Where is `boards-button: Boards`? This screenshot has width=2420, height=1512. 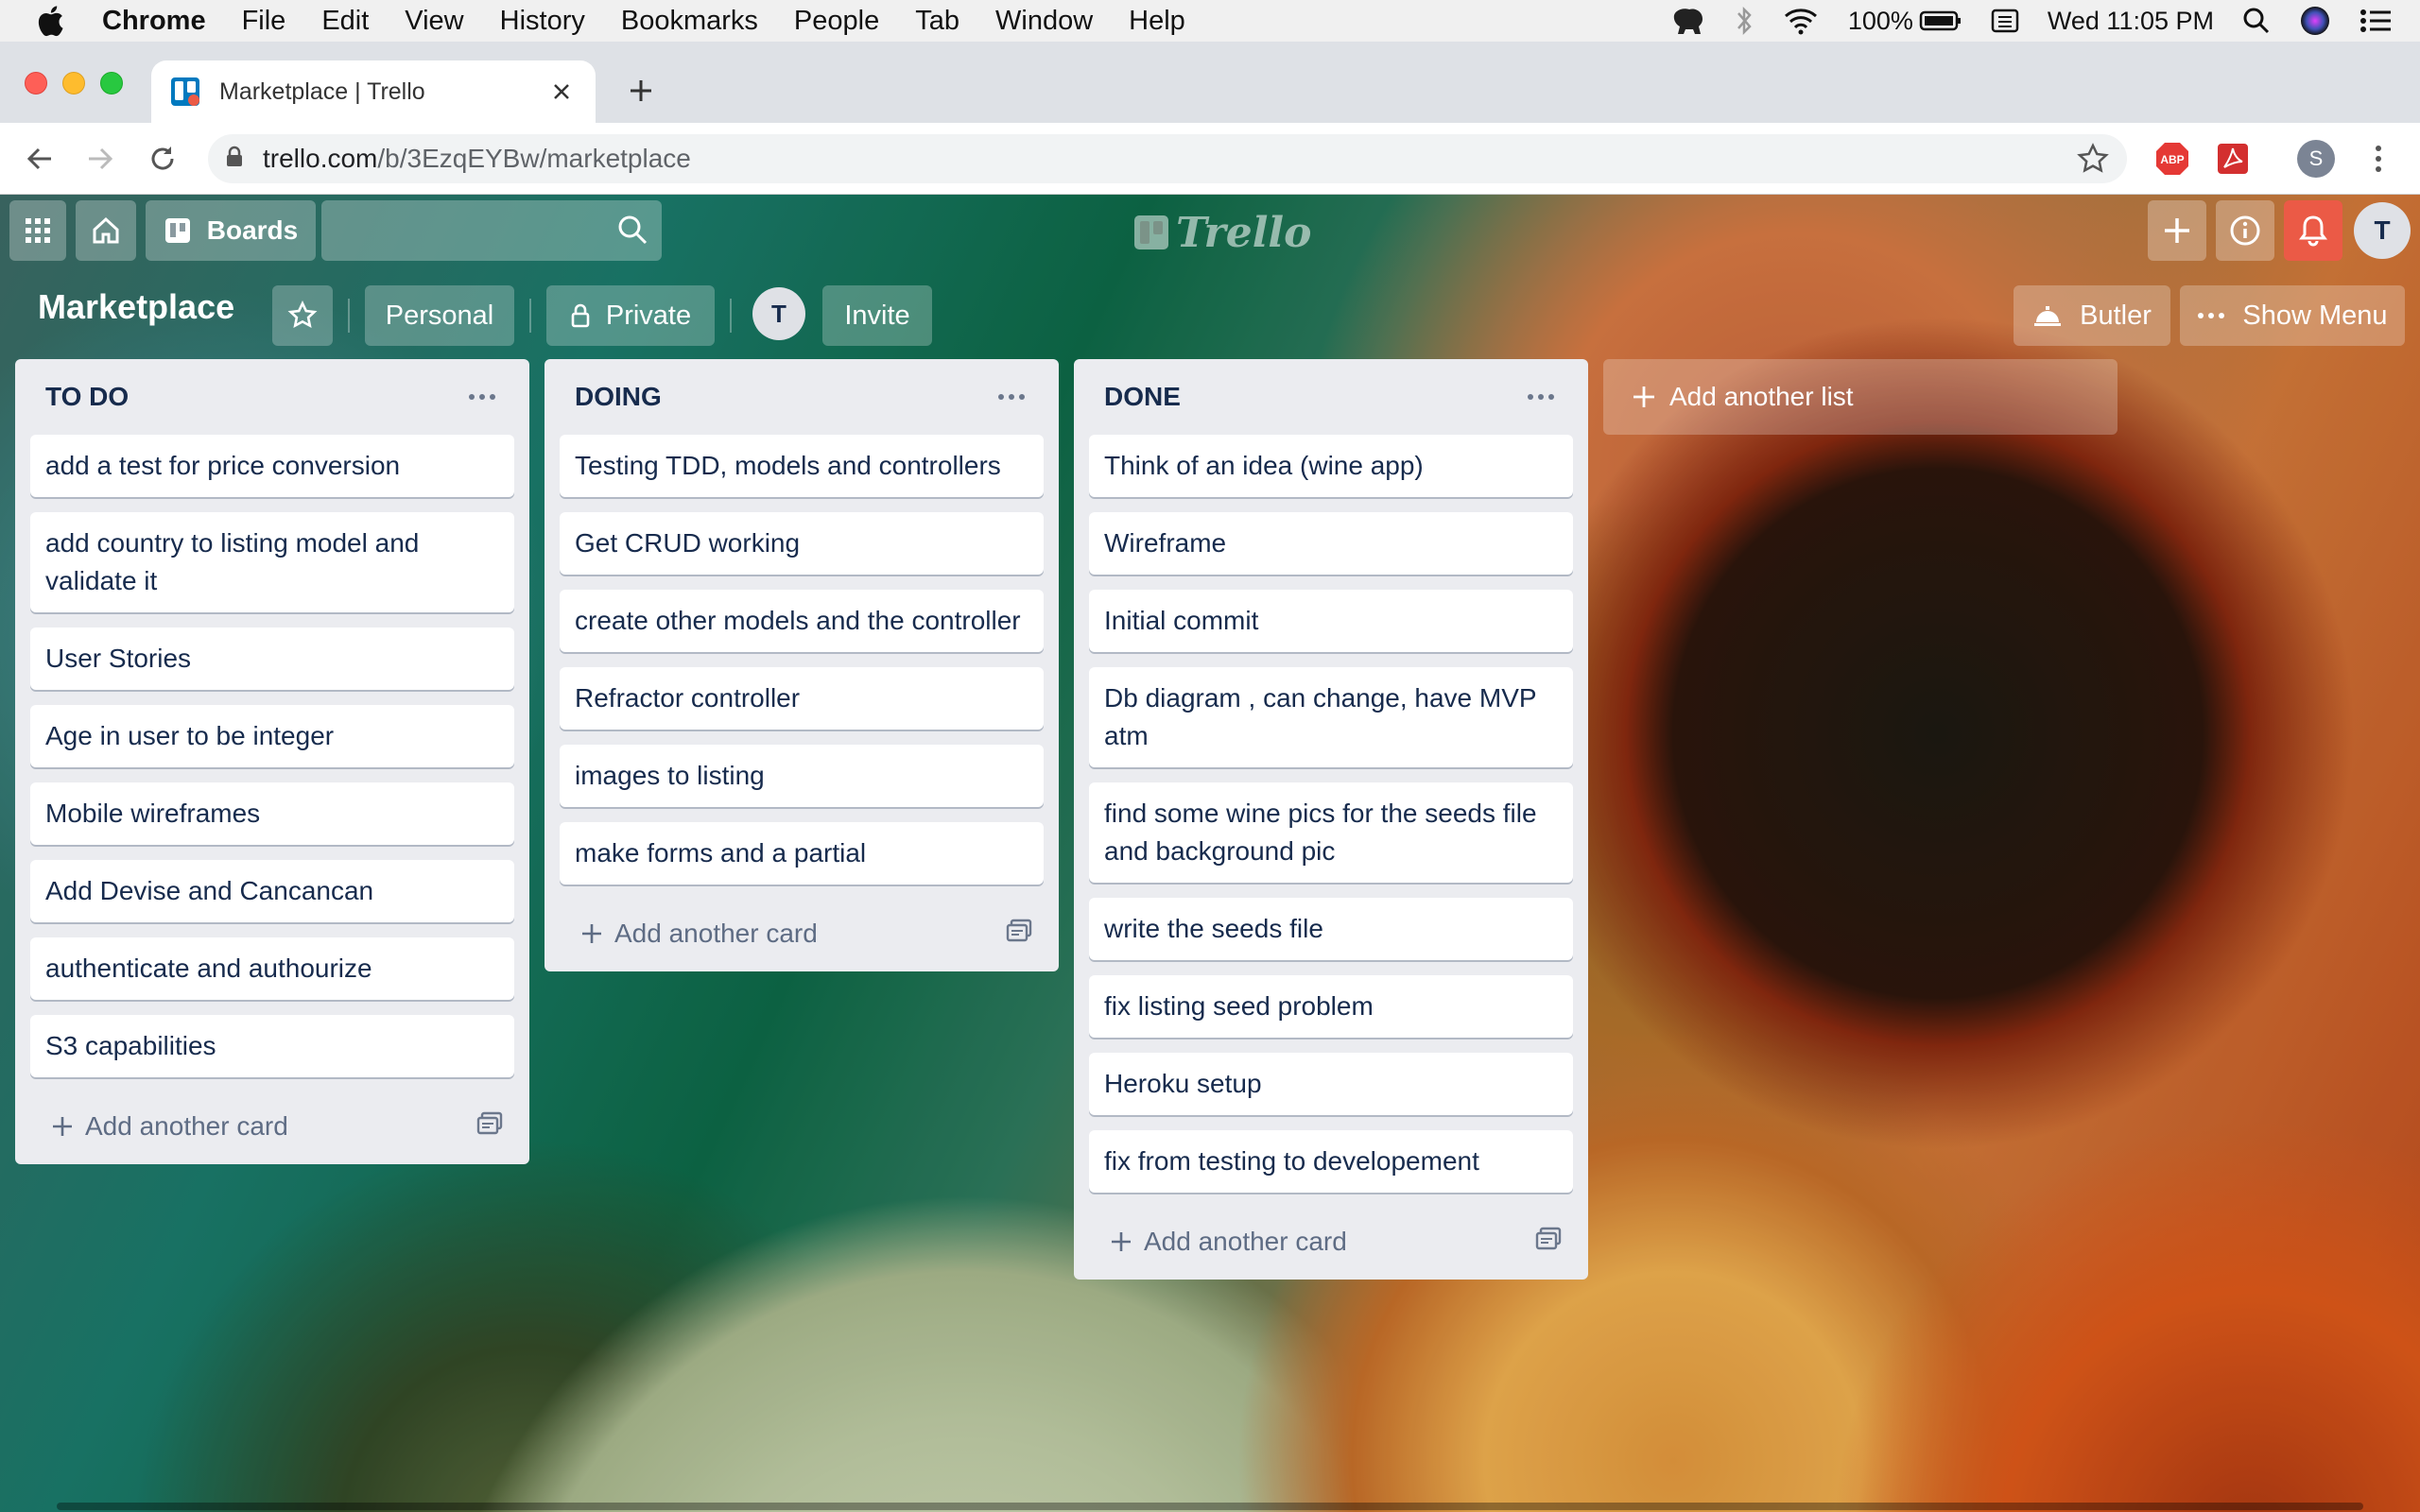 boards-button: Boards is located at coordinates (231, 230).